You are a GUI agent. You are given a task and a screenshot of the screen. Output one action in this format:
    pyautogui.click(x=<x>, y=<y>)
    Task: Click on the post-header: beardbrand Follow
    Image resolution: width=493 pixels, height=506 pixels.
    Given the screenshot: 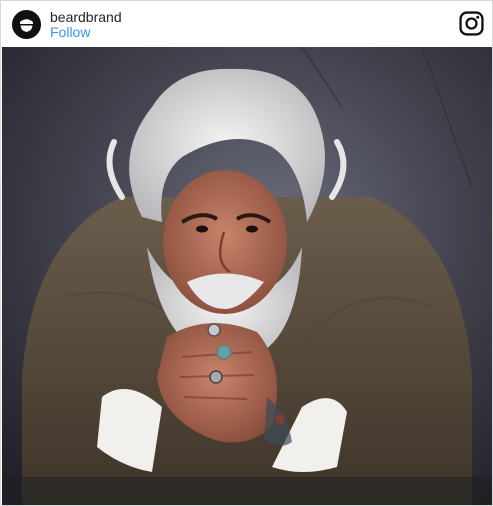 What is the action you would take?
    pyautogui.click(x=246, y=24)
    